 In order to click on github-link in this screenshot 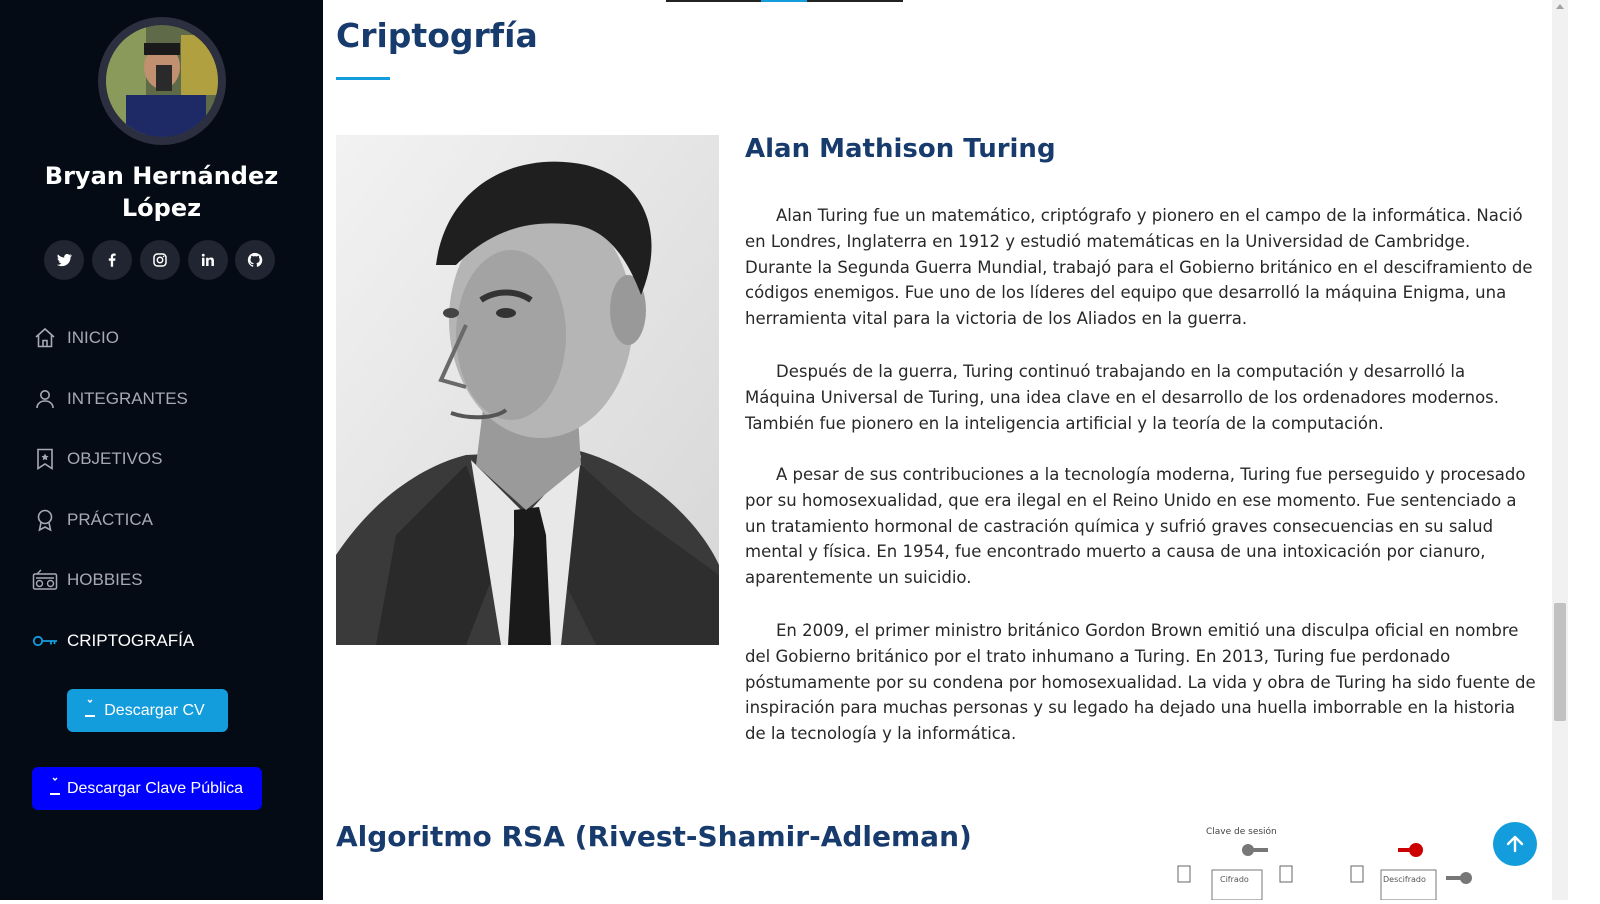, I will do `click(255, 260)`.